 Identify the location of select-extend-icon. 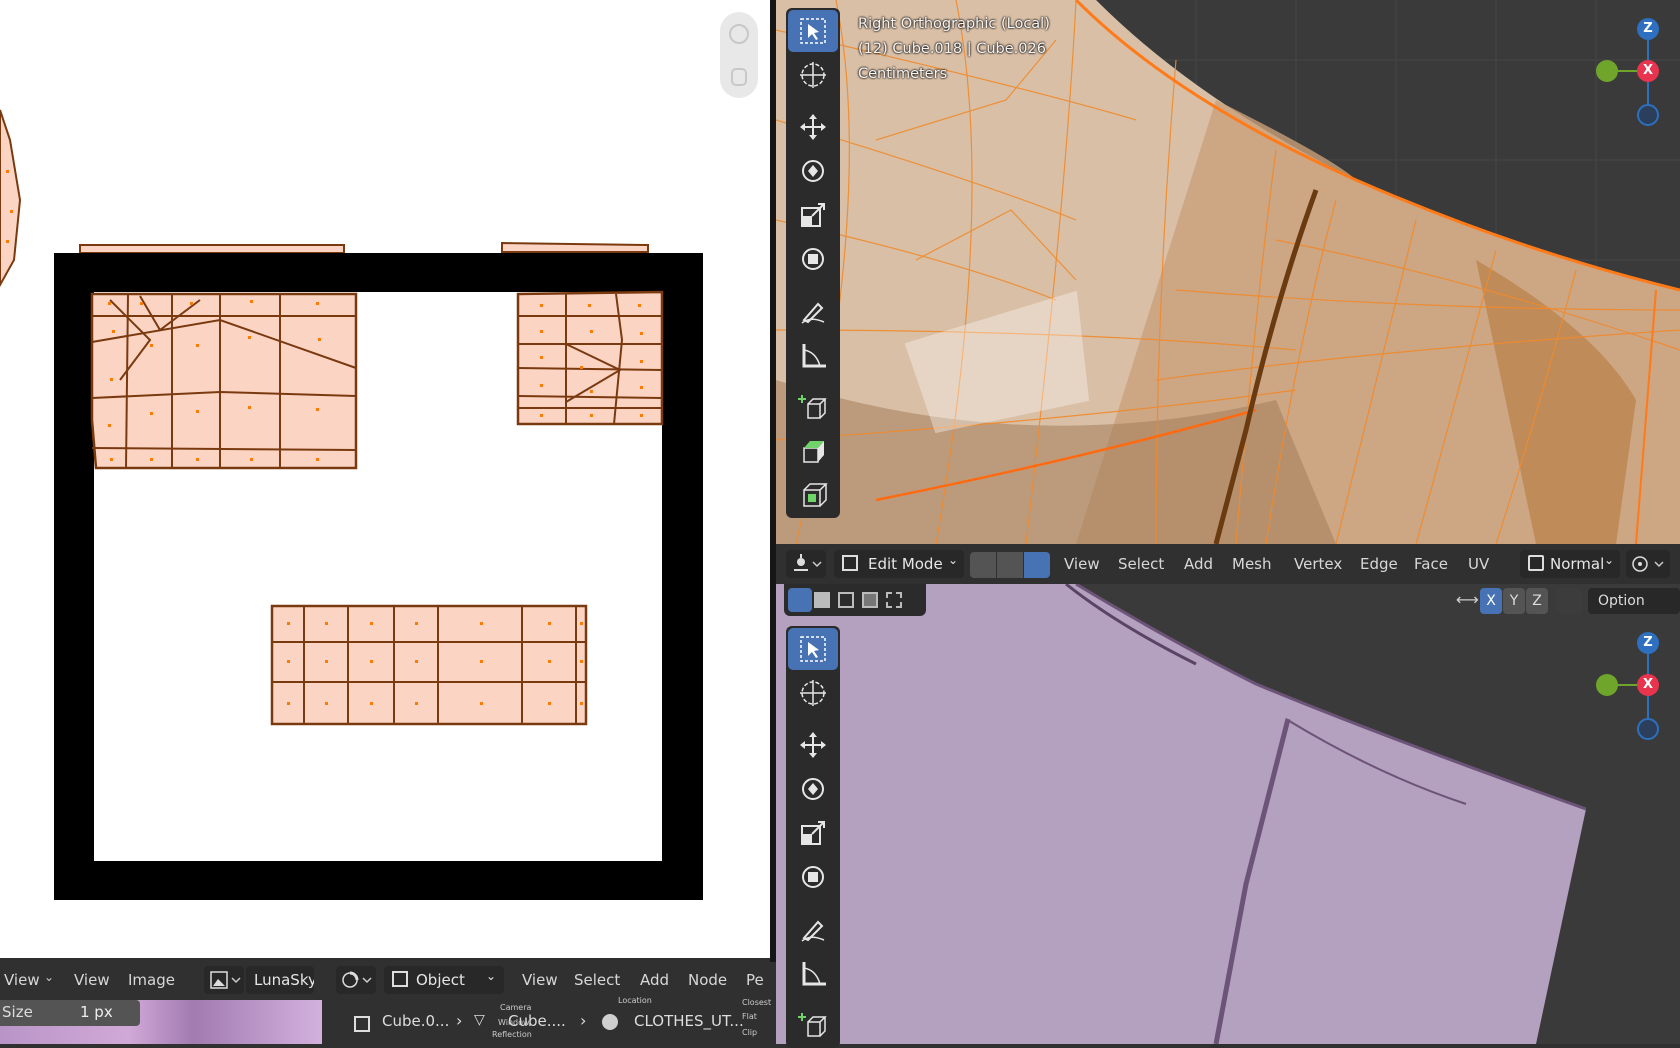
(822, 600).